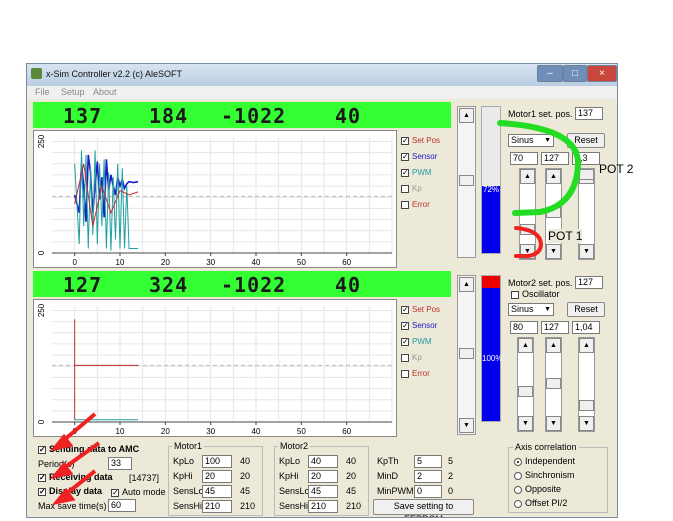  What do you see at coordinates (217, 491) in the screenshot?
I see `motor1_group-row-field: 45` at bounding box center [217, 491].